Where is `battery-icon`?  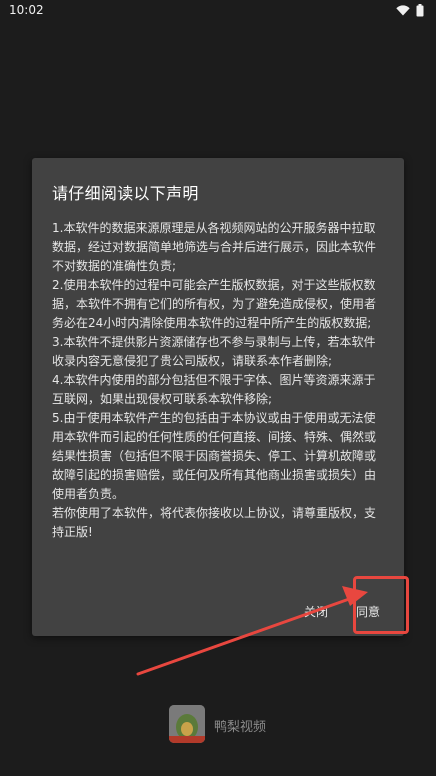
battery-icon is located at coordinates (420, 10).